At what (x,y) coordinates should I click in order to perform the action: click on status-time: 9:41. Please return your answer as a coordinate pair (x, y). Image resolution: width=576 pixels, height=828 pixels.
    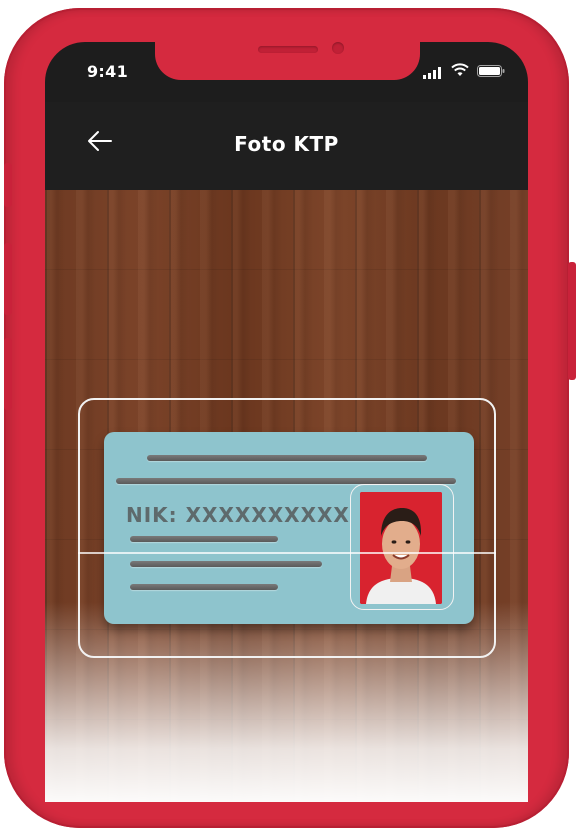
    Looking at the image, I should click on (107, 71).